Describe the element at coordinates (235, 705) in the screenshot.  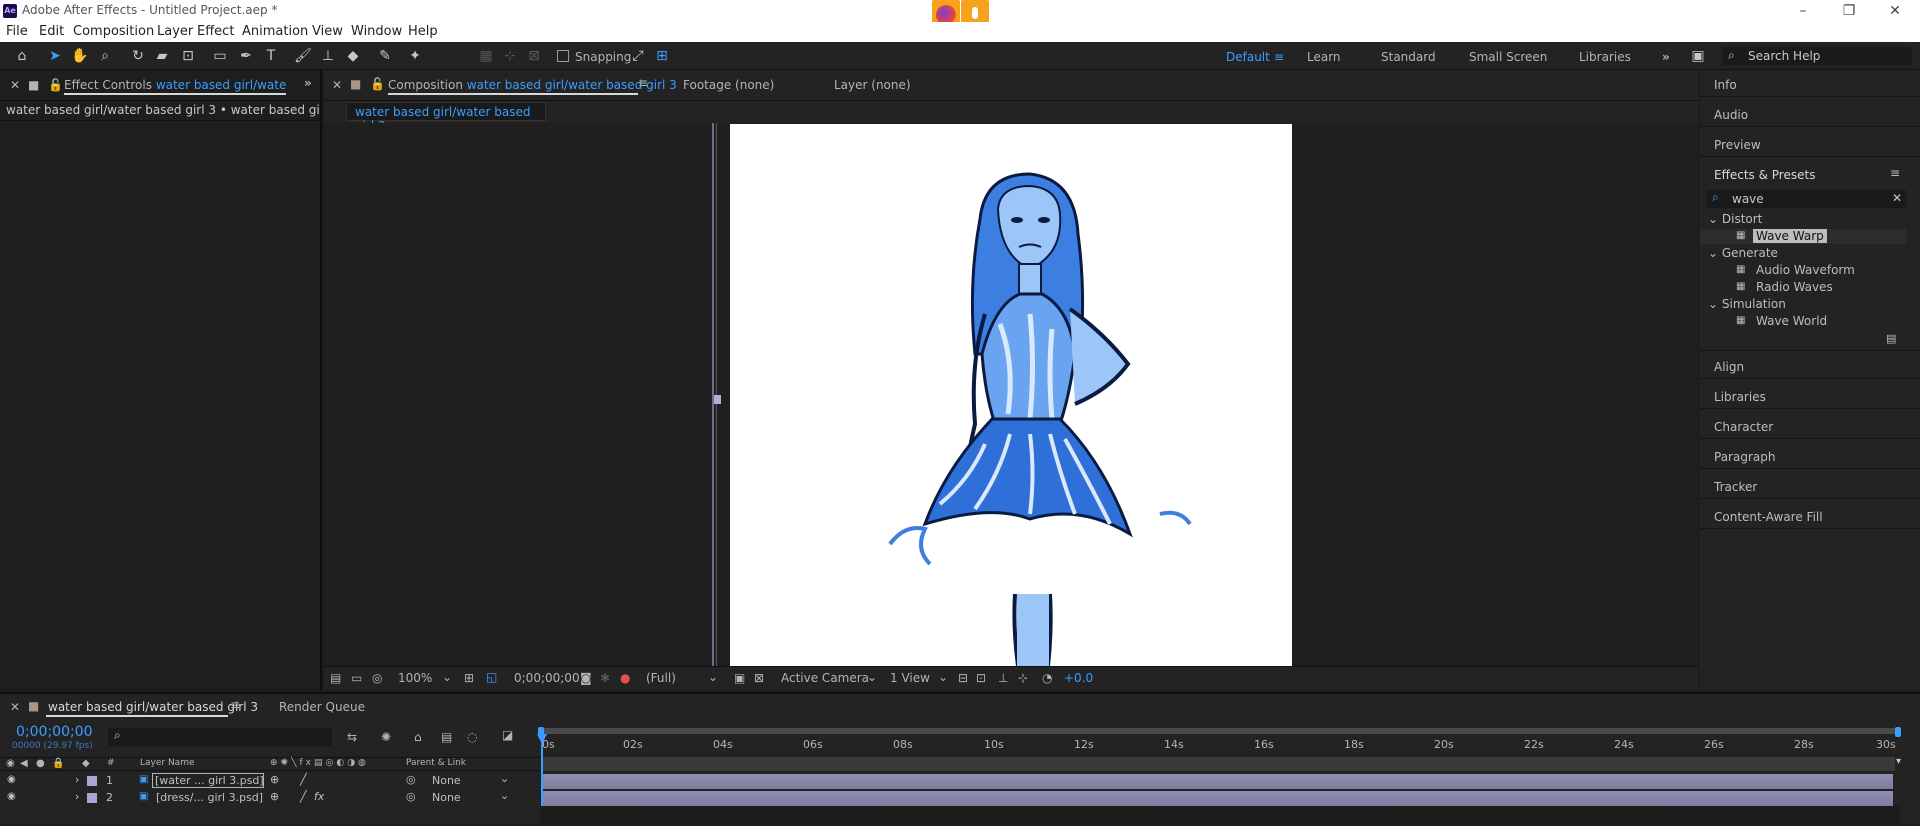
I see `timeline-menu-icon: ≡` at that location.